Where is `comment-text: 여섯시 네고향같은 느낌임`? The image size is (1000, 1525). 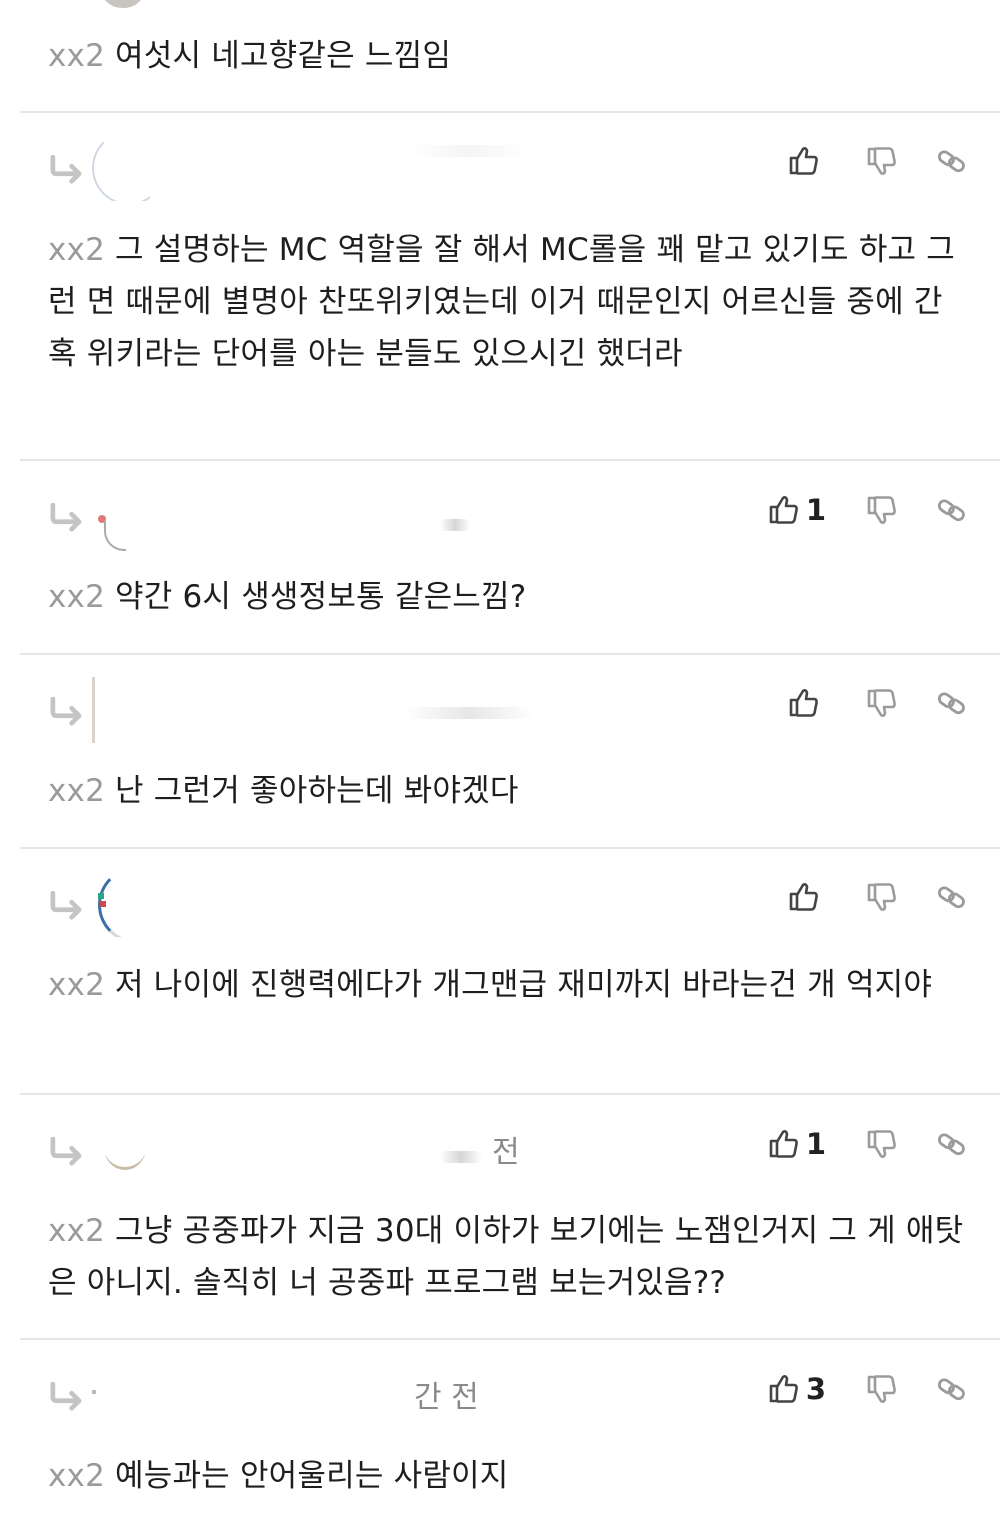
comment-text: 여섯시 네고향같은 느낌임 is located at coordinates (283, 56).